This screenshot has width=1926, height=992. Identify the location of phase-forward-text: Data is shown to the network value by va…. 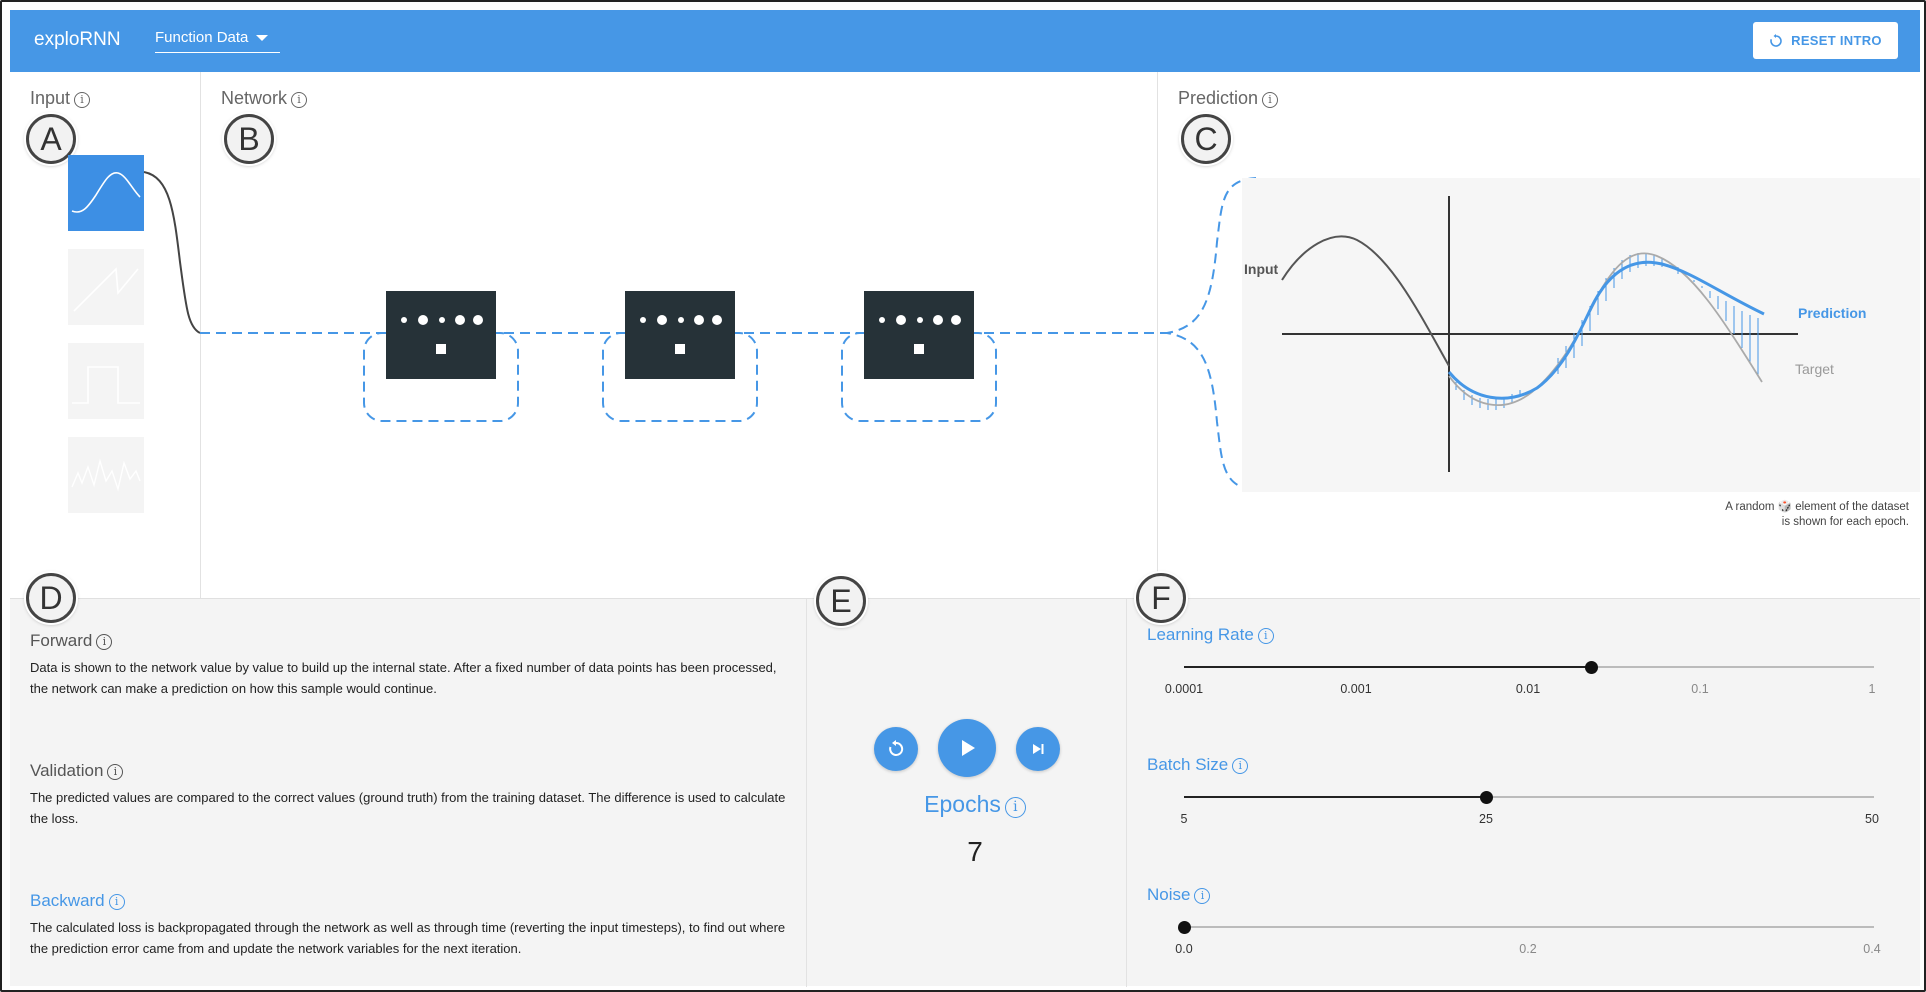
(403, 678).